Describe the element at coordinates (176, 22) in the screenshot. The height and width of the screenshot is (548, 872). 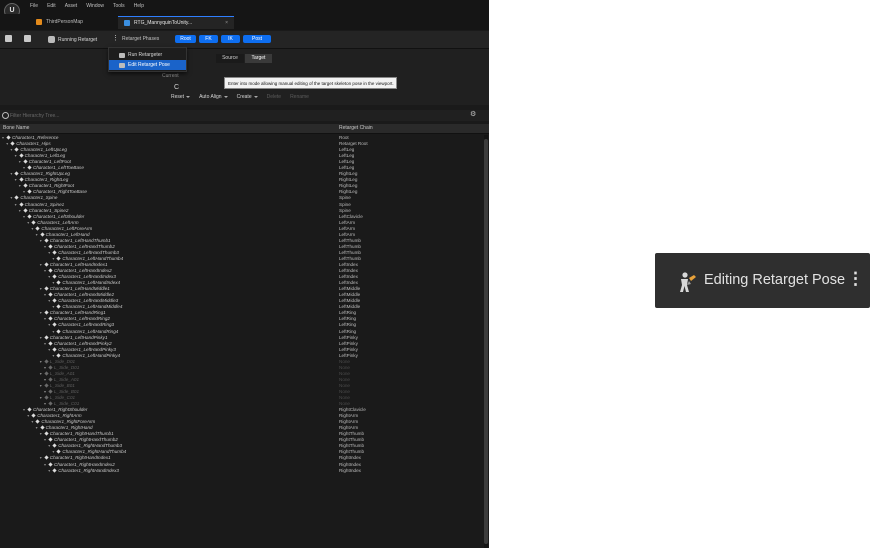
I see `tab-retargeter: RTG_MannyquinToUnity... ×` at that location.